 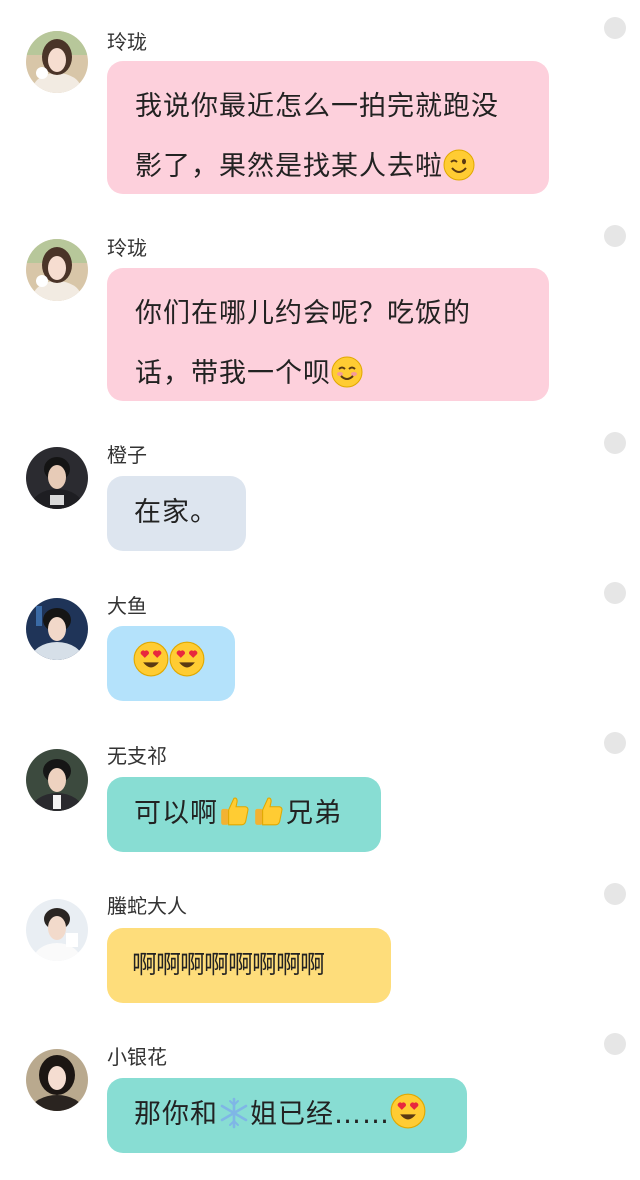 I want to click on sender-name: 无支祁, so click(x=137, y=756).